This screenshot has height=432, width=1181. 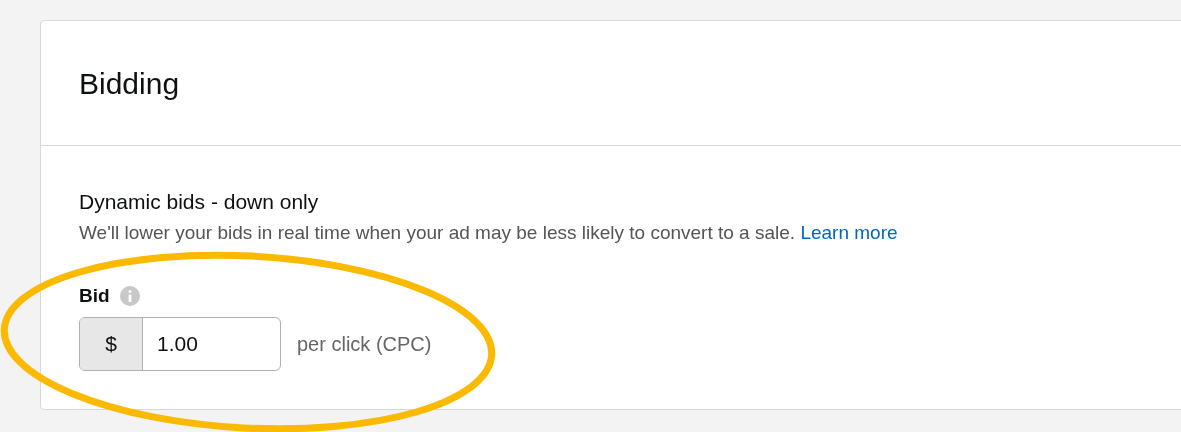 What do you see at coordinates (129, 83) in the screenshot?
I see `card-title: Bidding` at bounding box center [129, 83].